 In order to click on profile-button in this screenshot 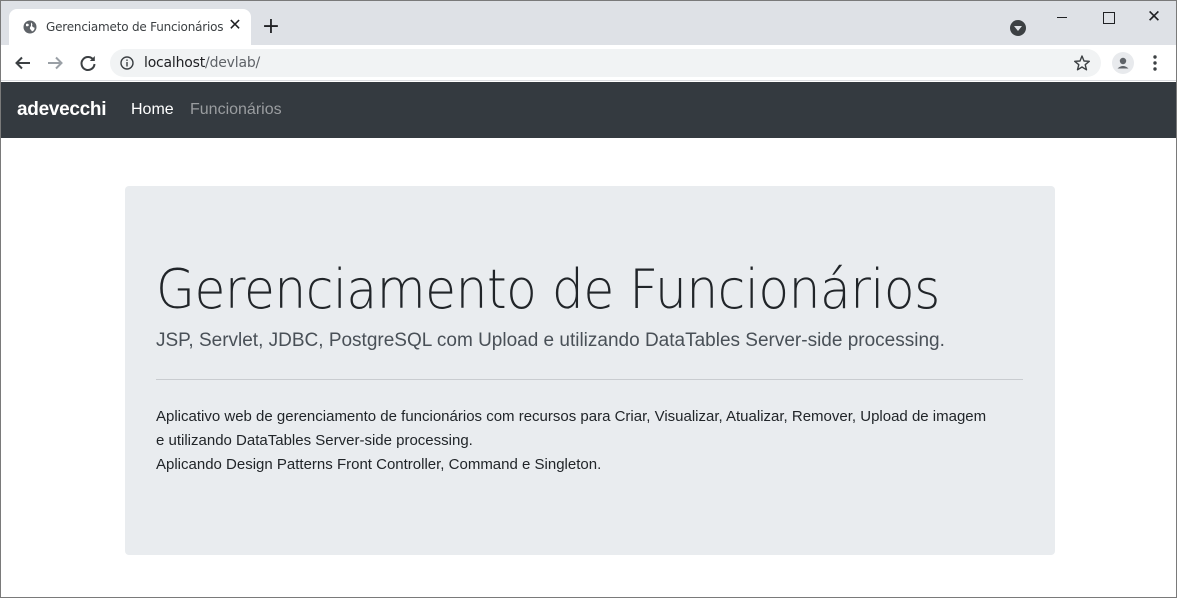, I will do `click(1123, 63)`.